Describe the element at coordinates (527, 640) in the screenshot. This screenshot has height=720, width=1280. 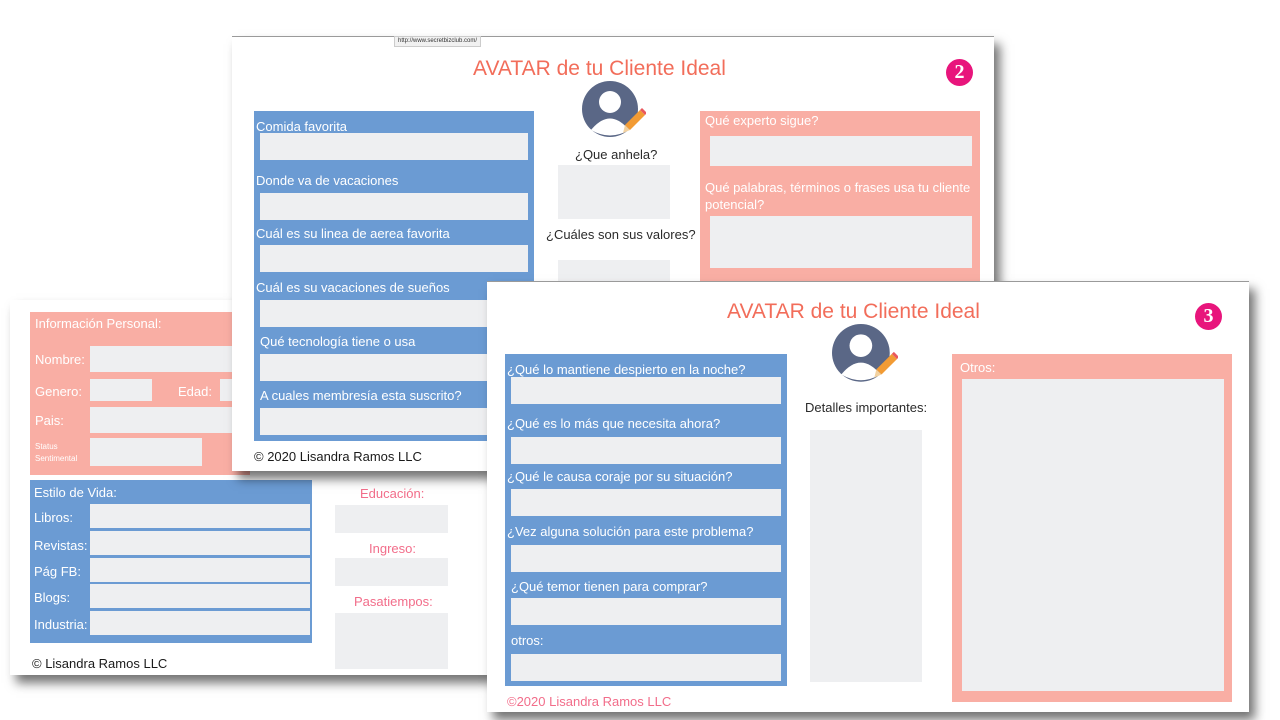
I see `q6-label: otros:` at that location.